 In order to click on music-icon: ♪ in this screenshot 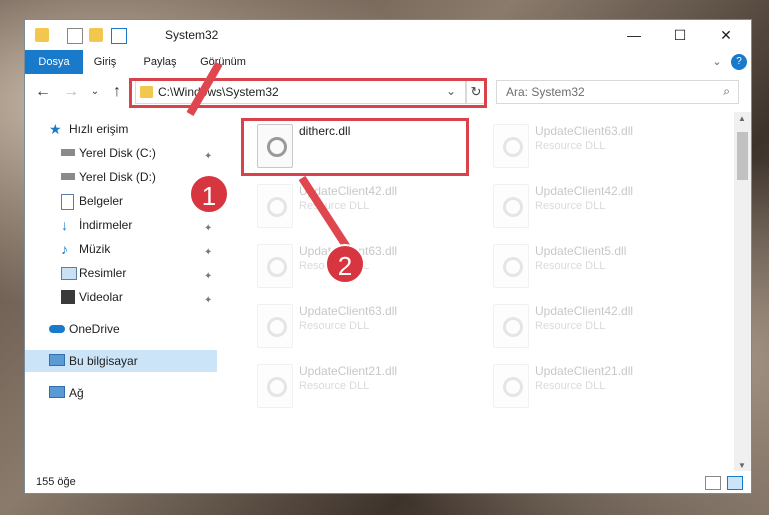, I will do `click(64, 249)`.